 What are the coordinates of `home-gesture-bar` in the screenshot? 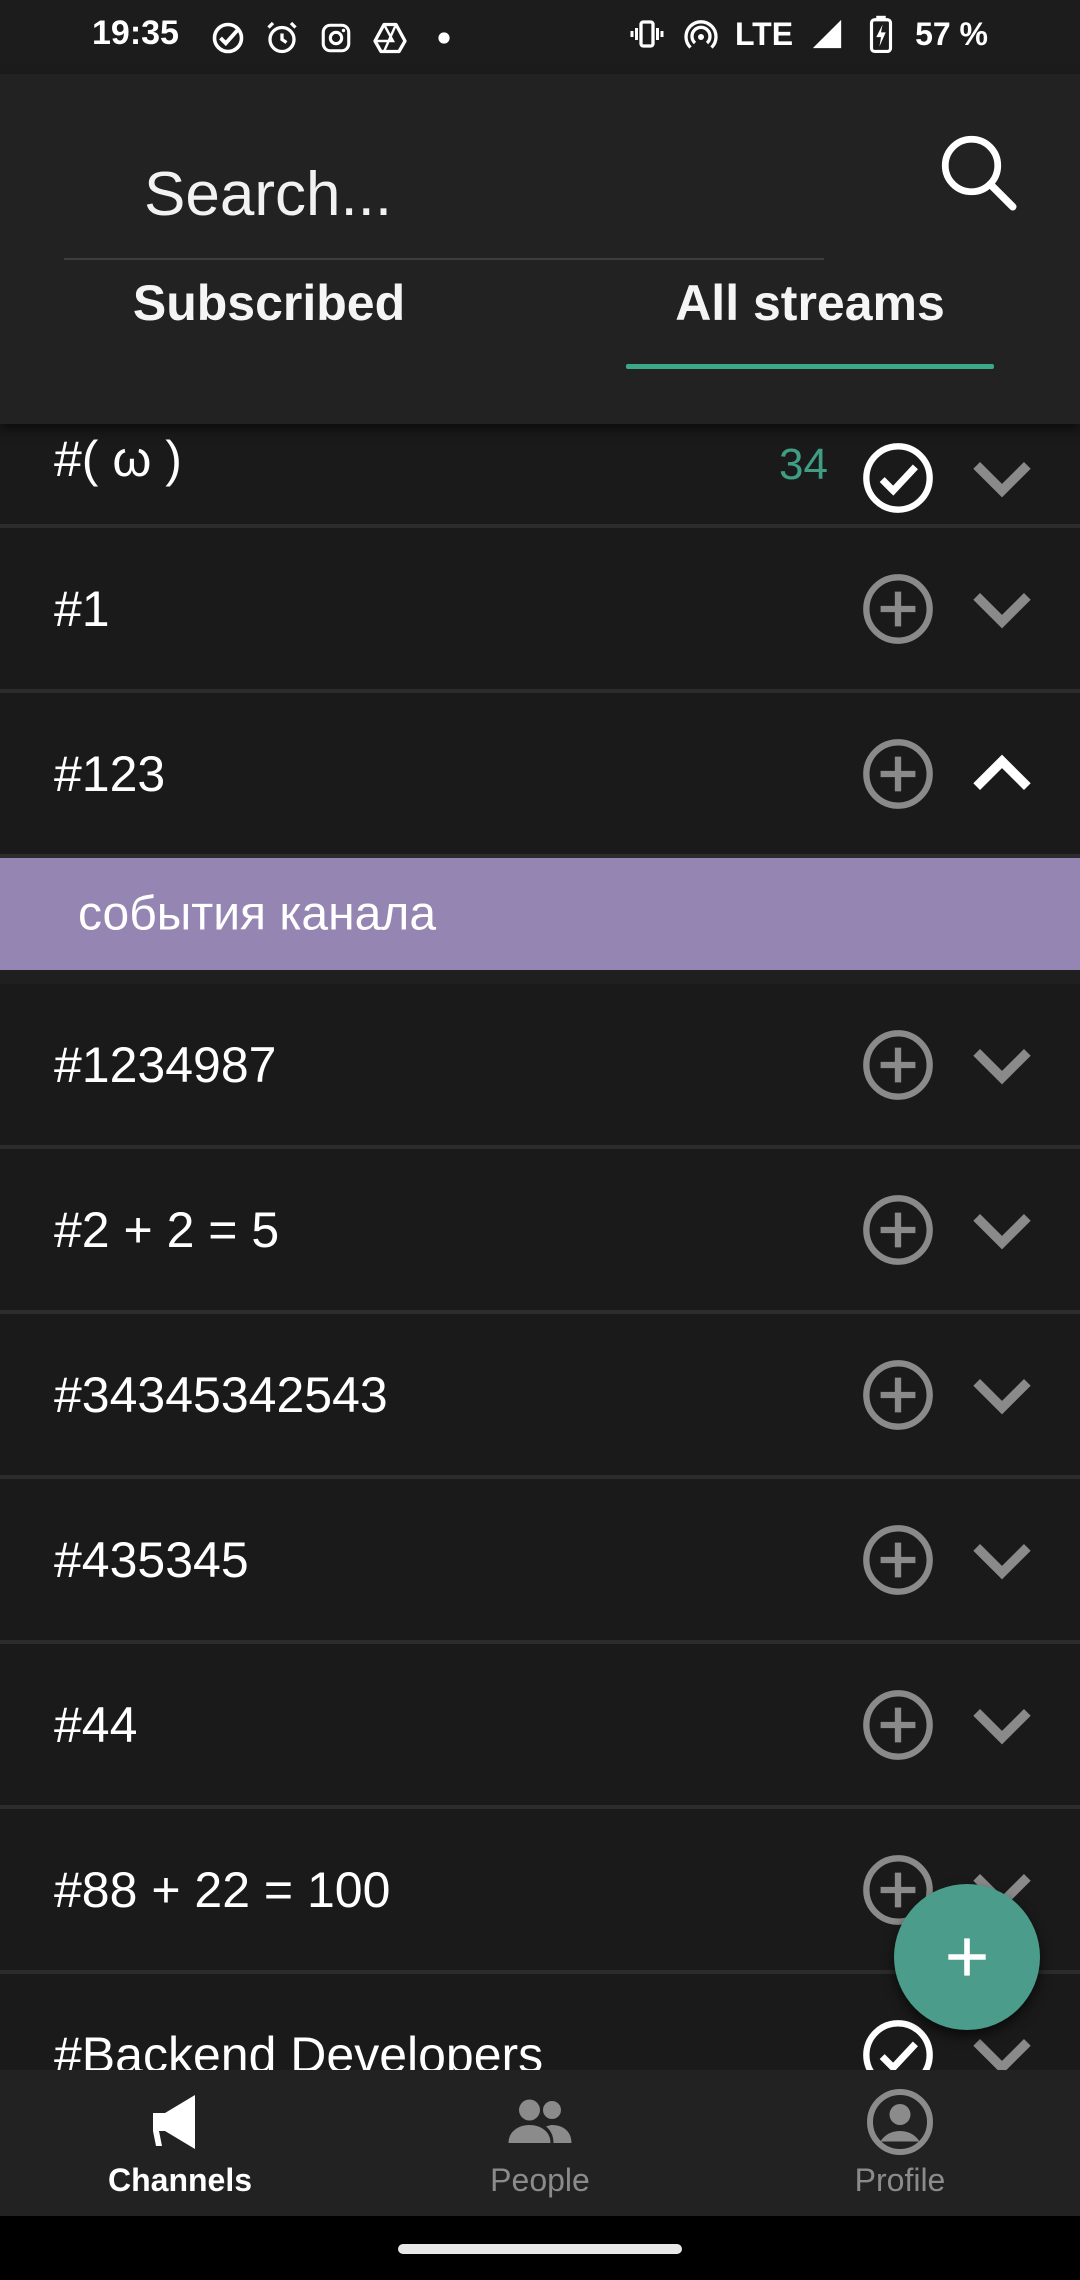 It's located at (540, 2249).